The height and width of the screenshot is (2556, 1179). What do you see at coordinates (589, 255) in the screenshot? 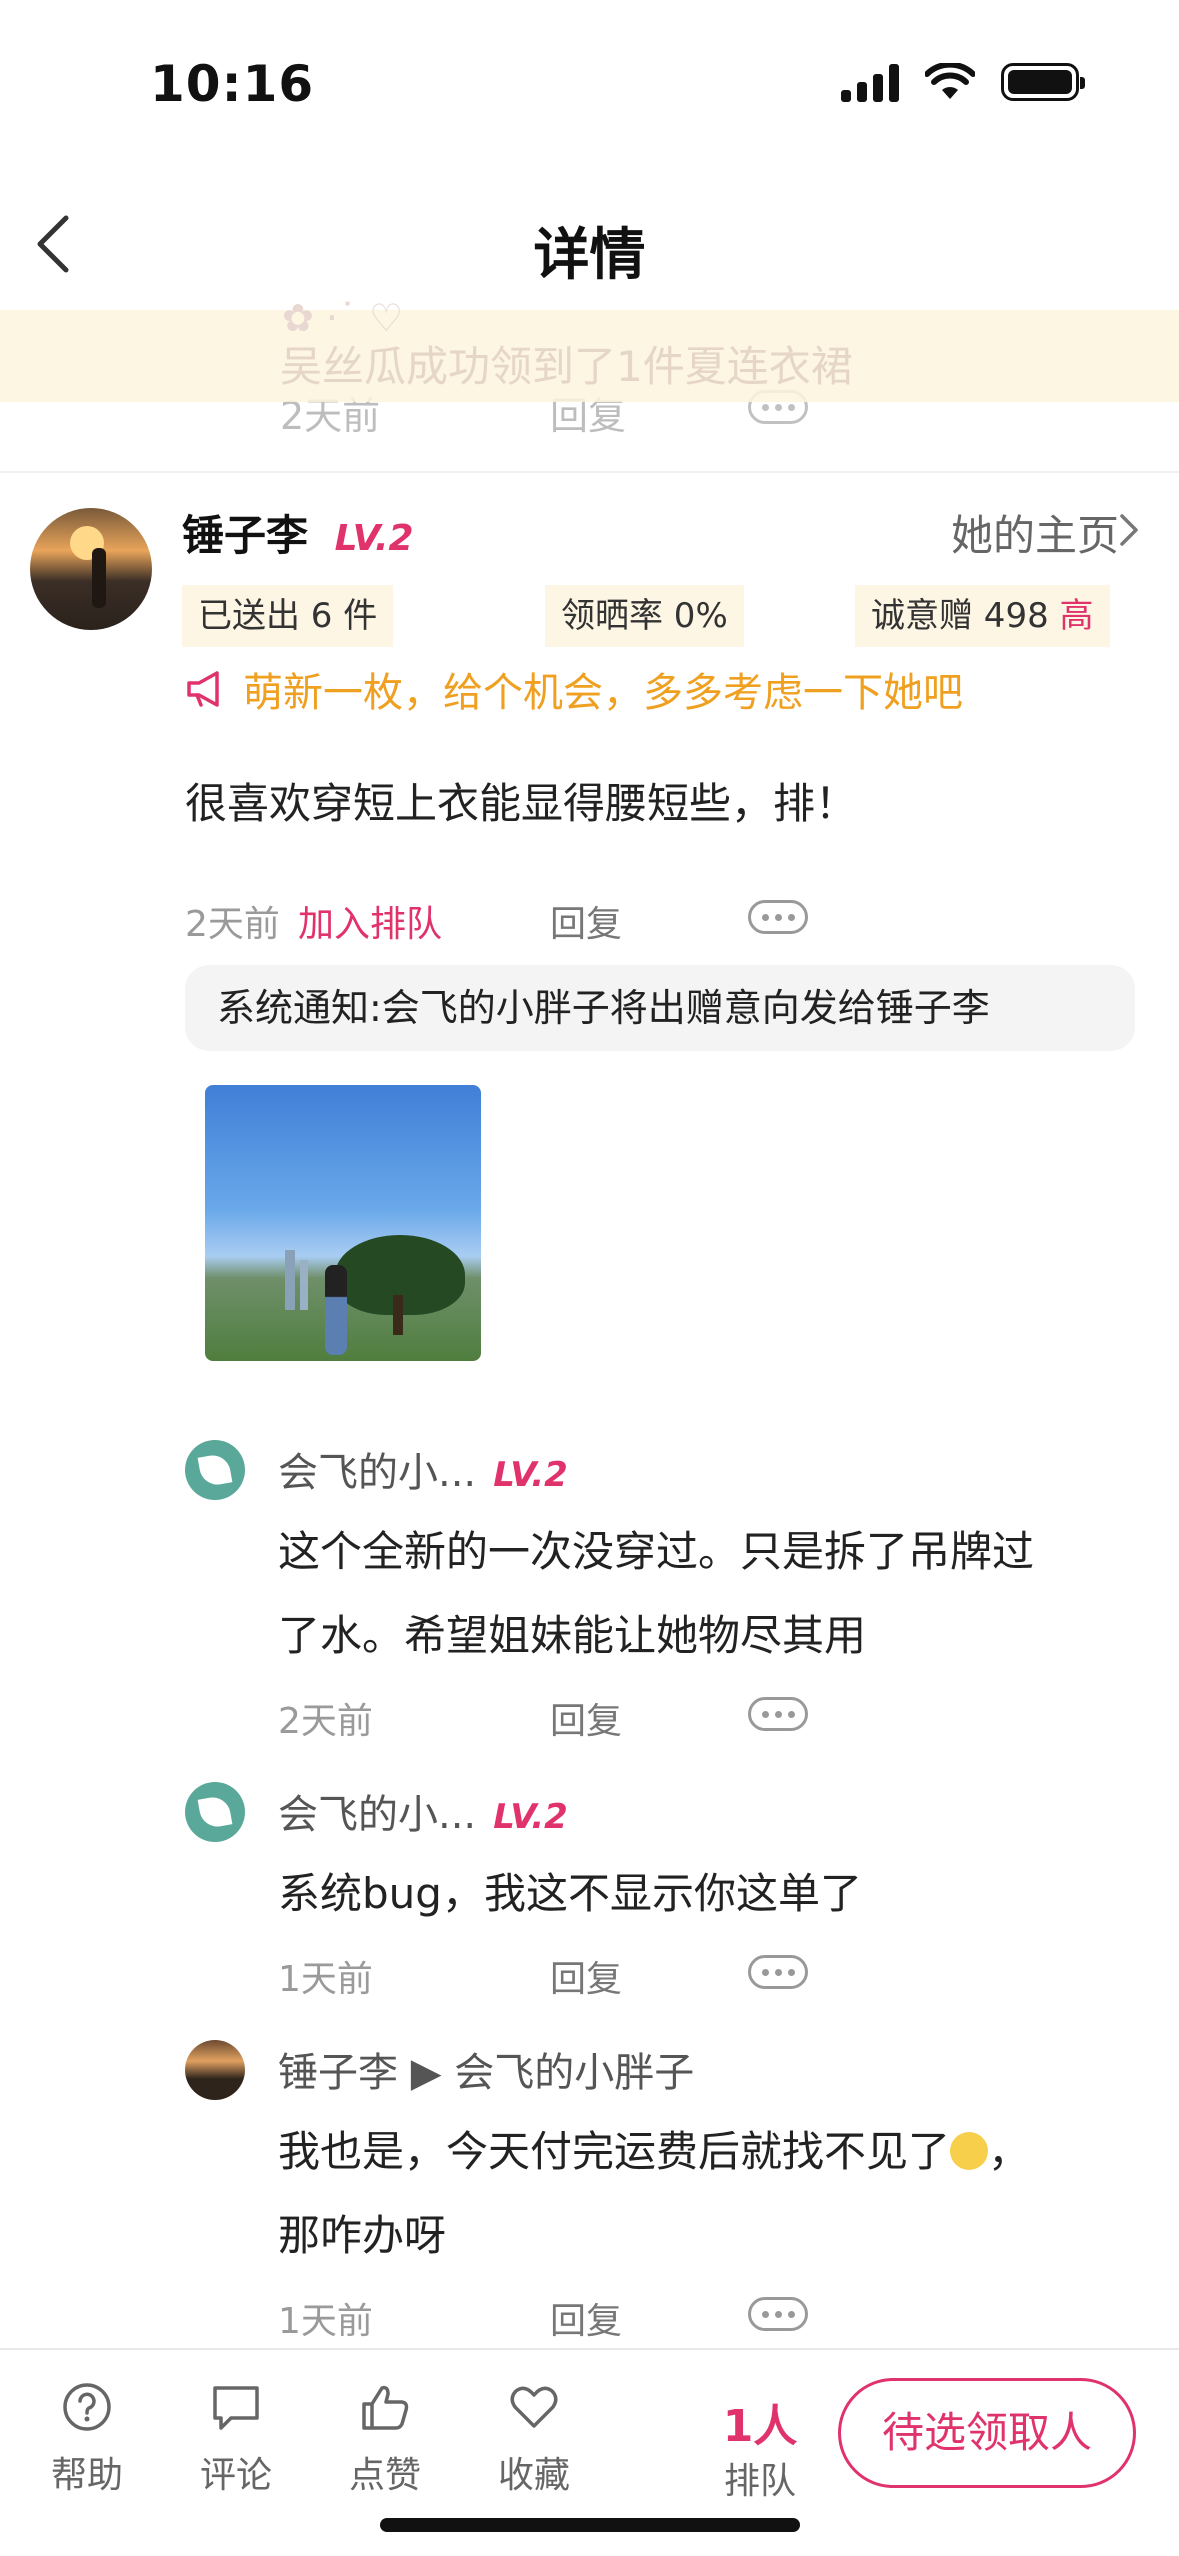
I see `page-title: 详情` at bounding box center [589, 255].